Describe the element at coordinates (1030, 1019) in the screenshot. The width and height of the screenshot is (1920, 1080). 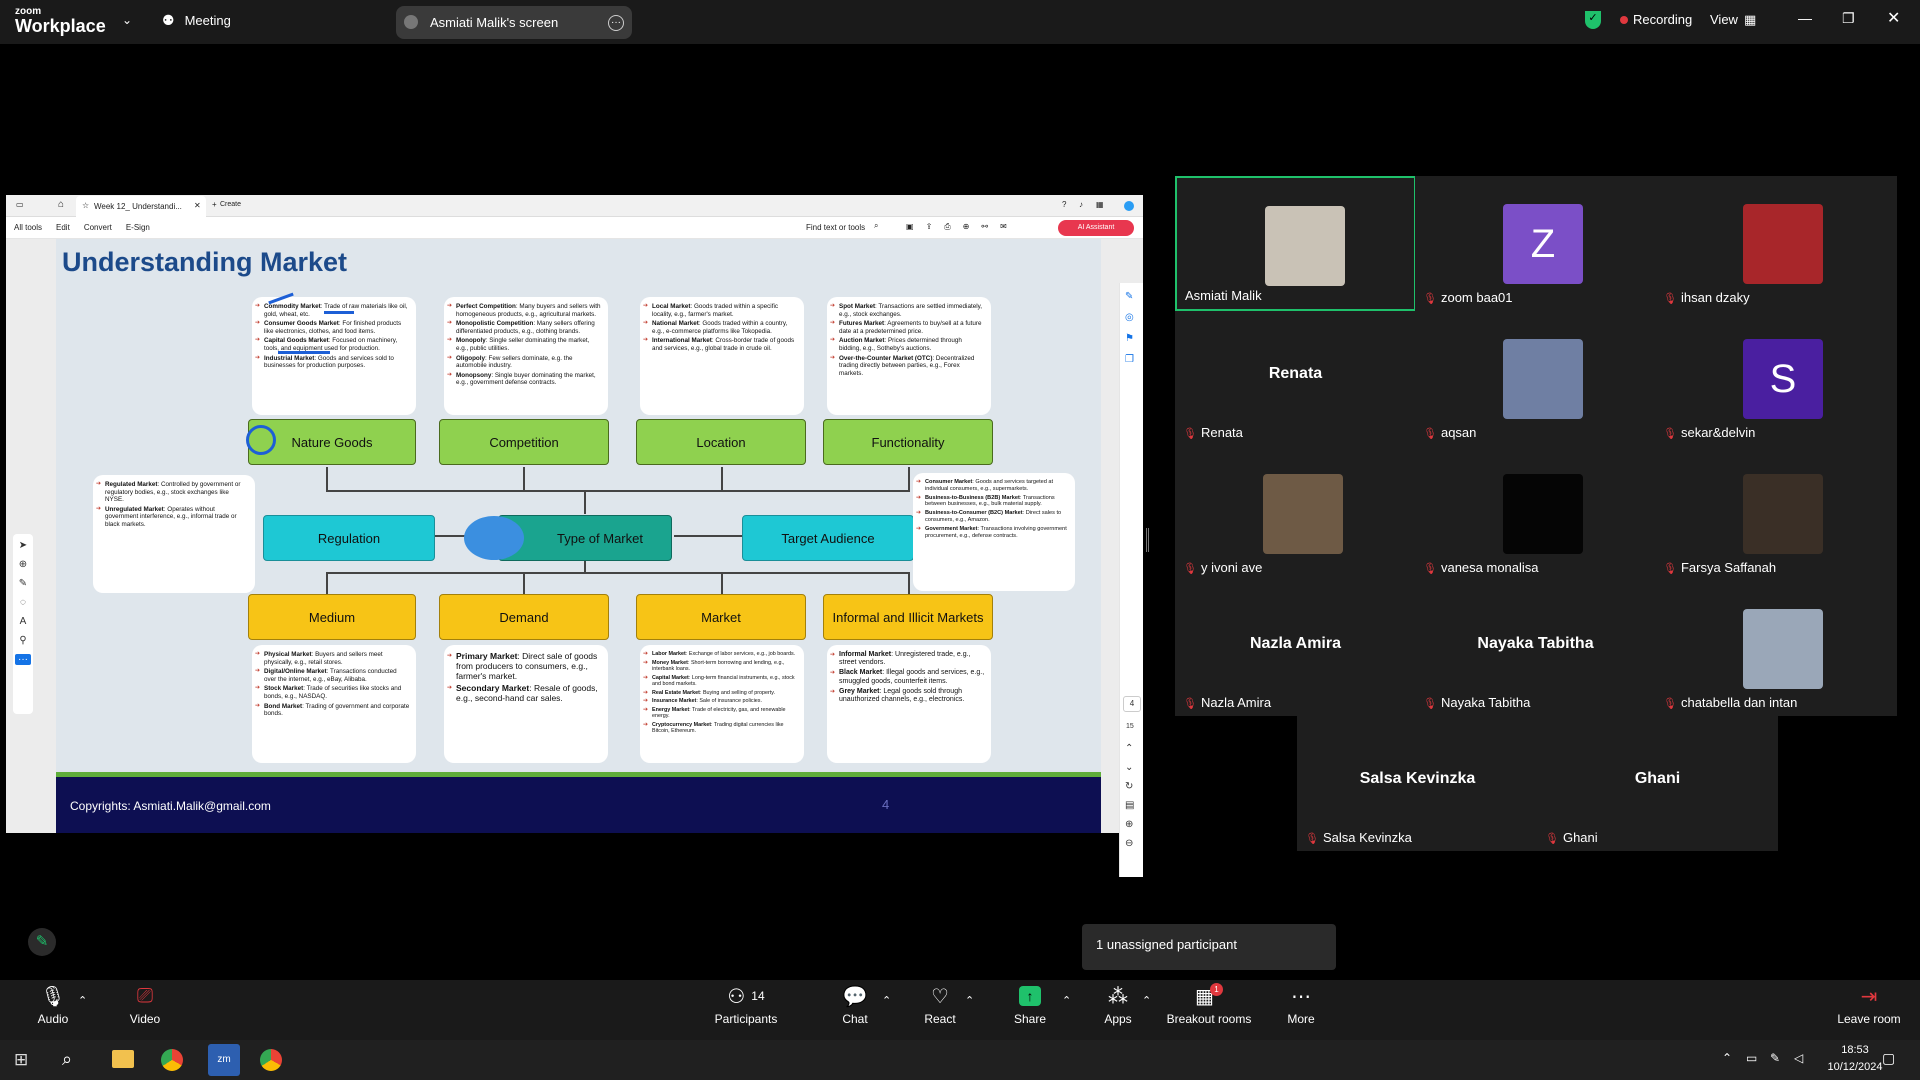
I see `share-label: Share` at that location.